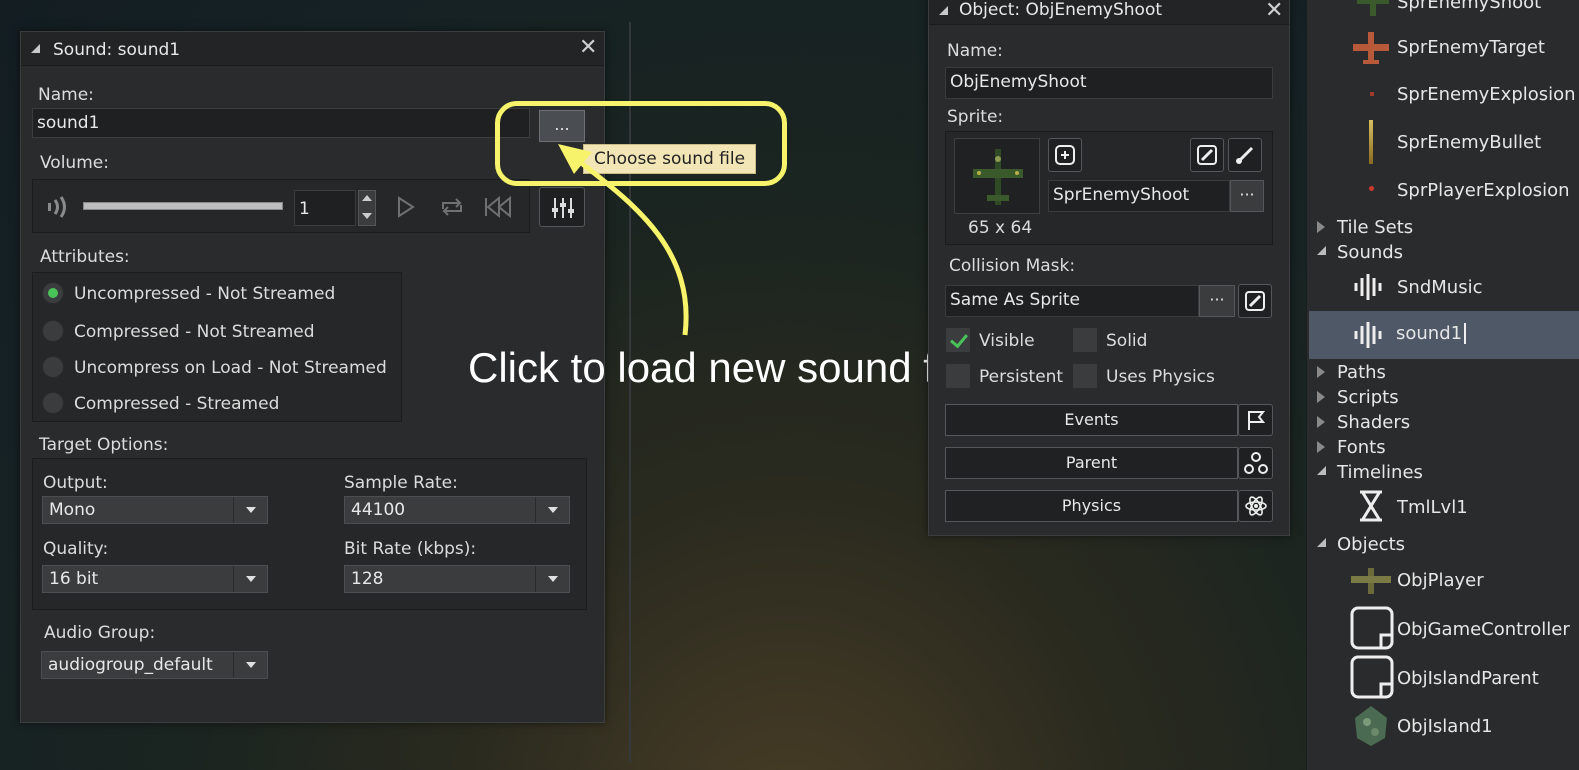  Describe the element at coordinates (53, 367) in the screenshot. I see `radio-uncompress-on-load` at that location.